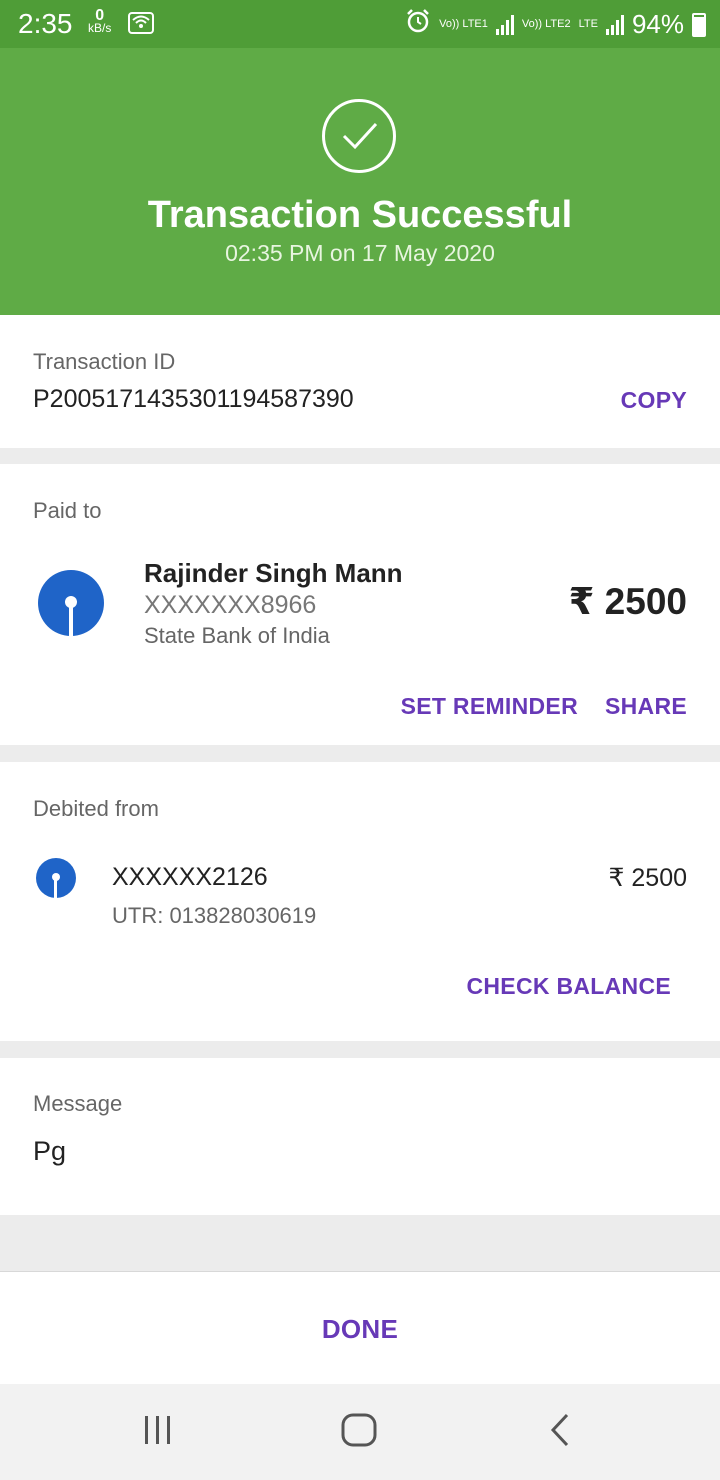 The width and height of the screenshot is (720, 1480). Describe the element at coordinates (360, 24) in the screenshot. I see `status-bar: 2:35 0 kB/s Vo)) LTE1 Vo)) LTE2 LTE 94%` at that location.